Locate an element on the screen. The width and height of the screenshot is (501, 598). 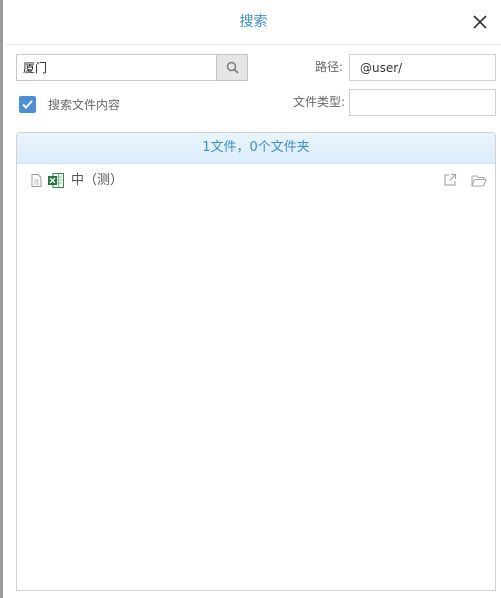
list-item: 中（测） is located at coordinates (256, 181).